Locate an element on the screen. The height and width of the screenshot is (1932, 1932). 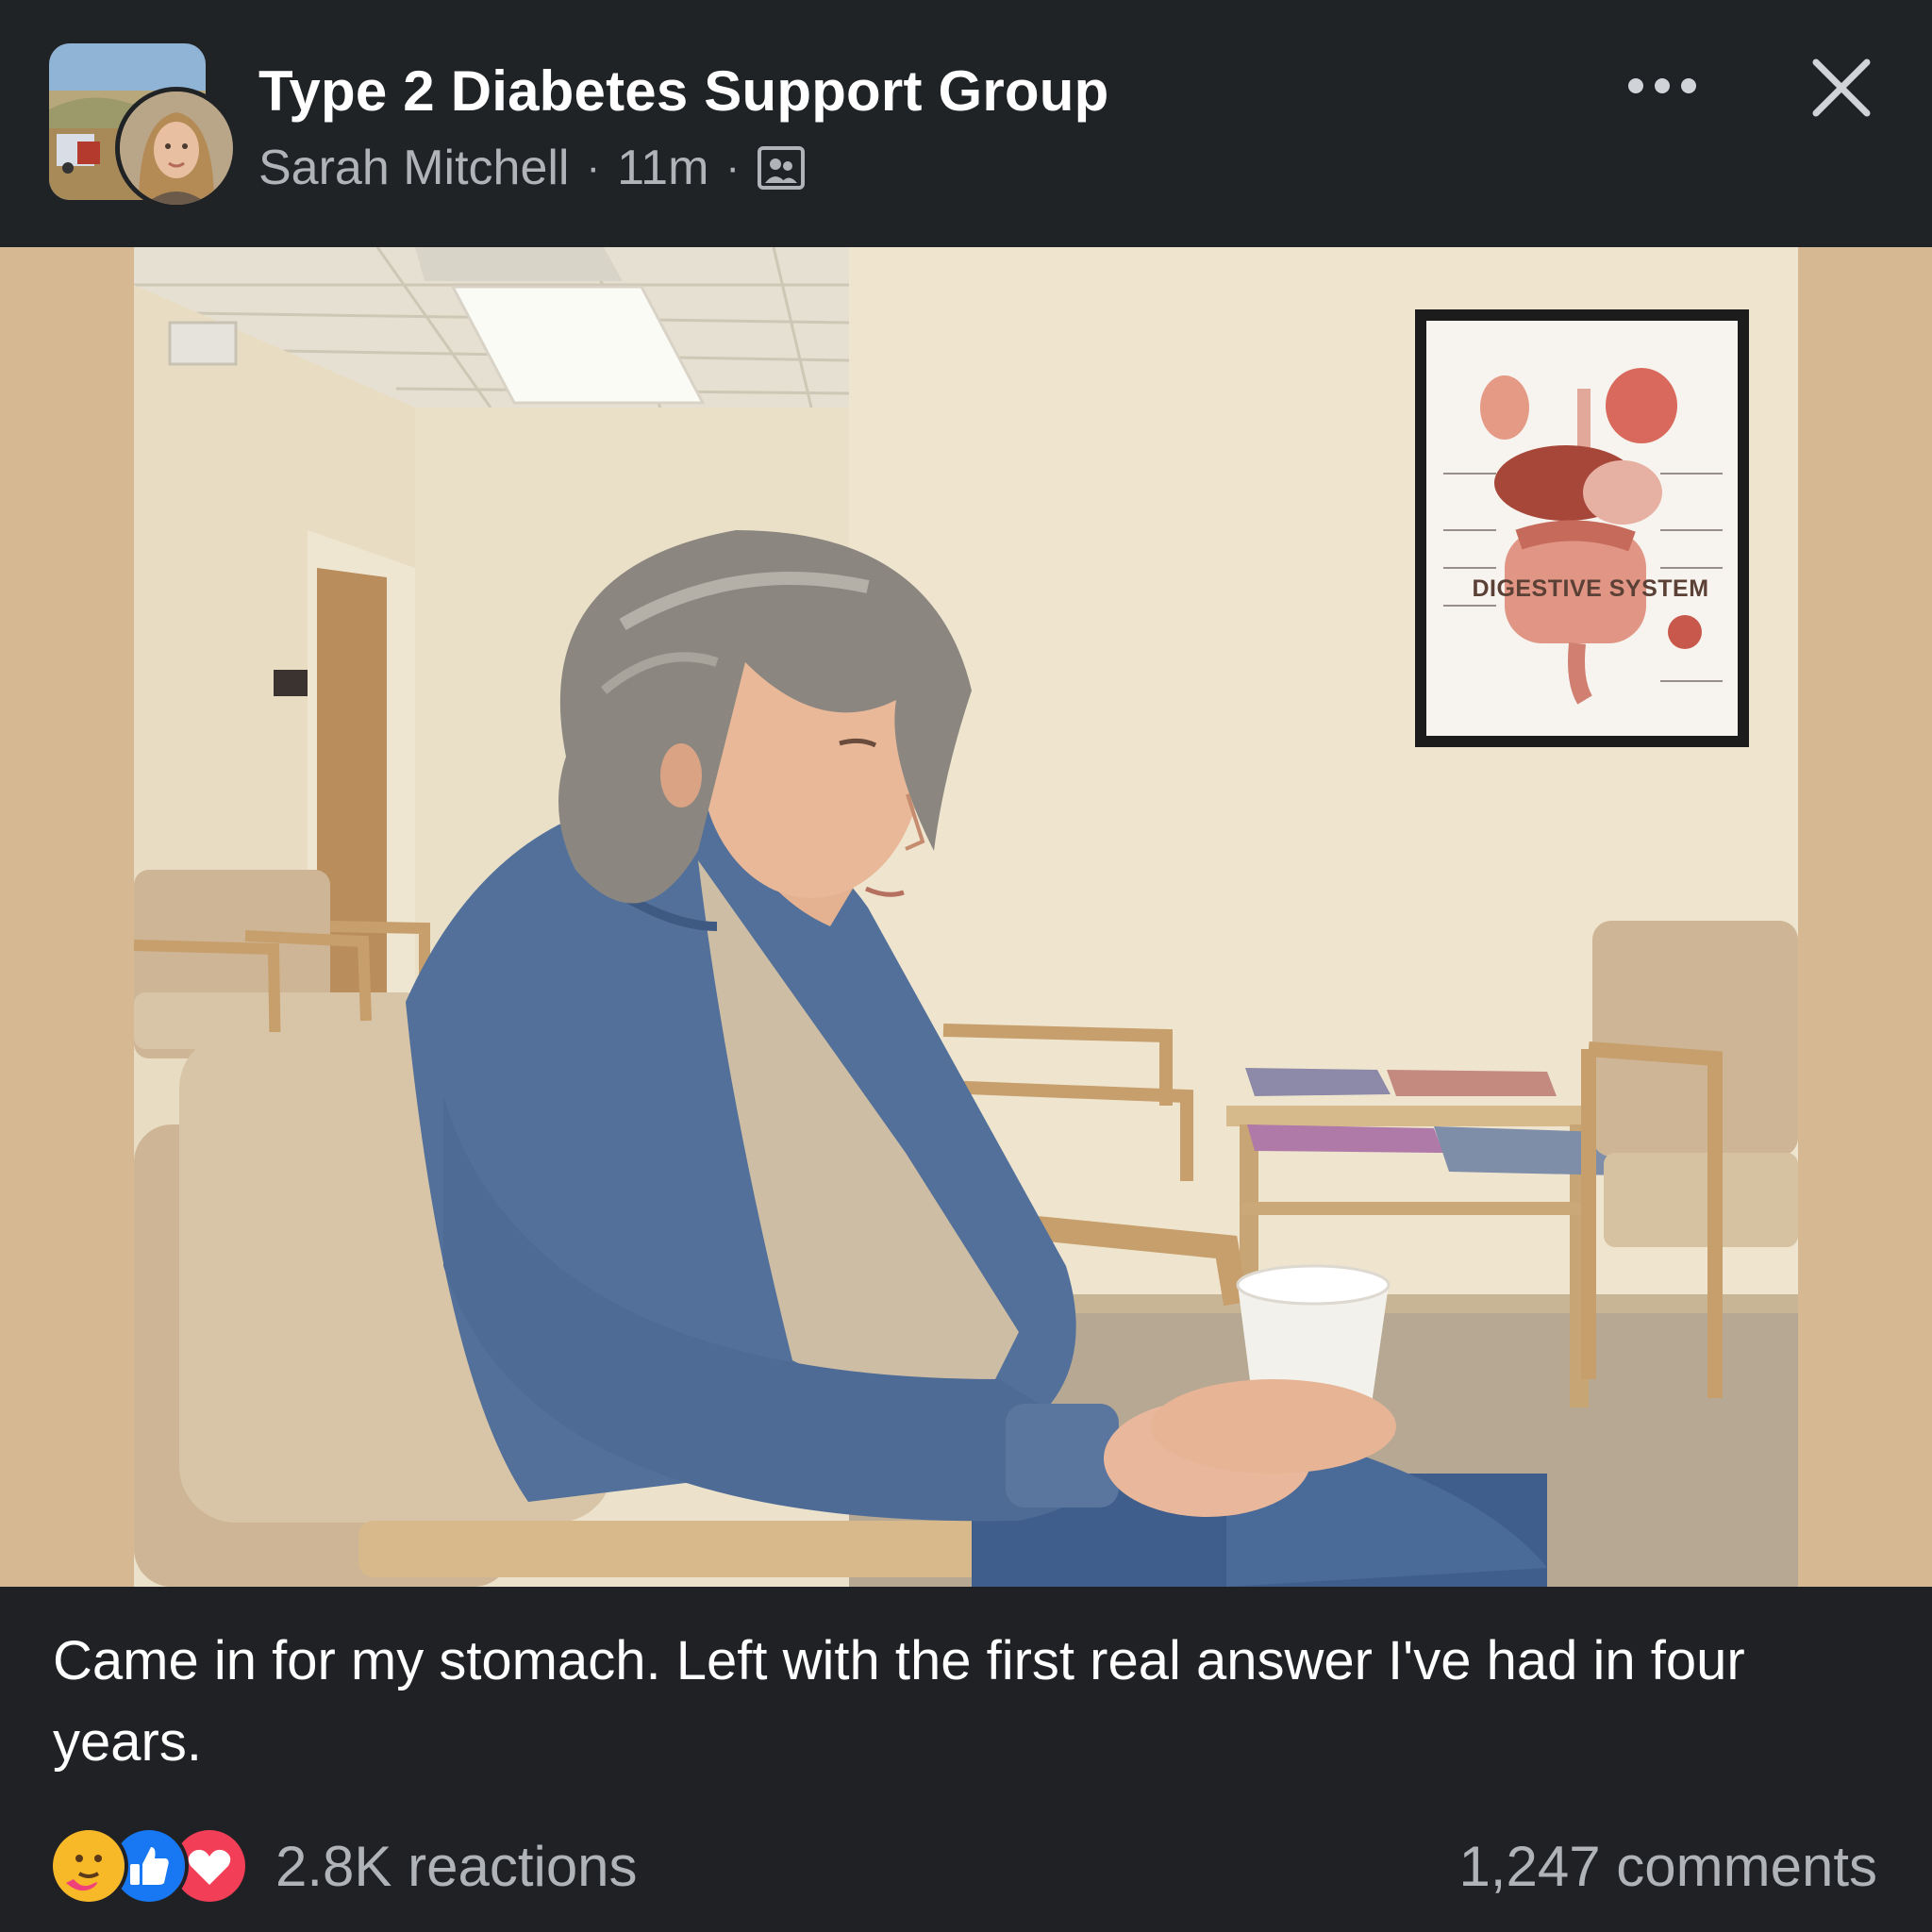
close-icon is located at coordinates (1841, 90).